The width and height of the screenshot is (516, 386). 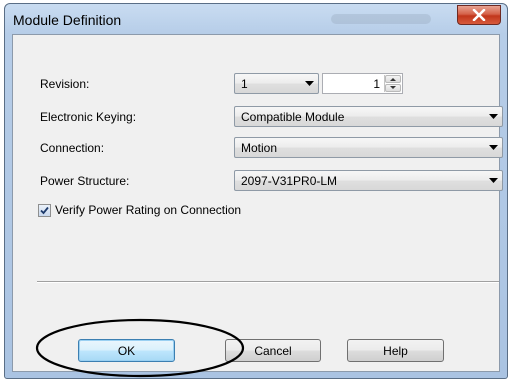 I want to click on annotation-ellipse, so click(x=140, y=348).